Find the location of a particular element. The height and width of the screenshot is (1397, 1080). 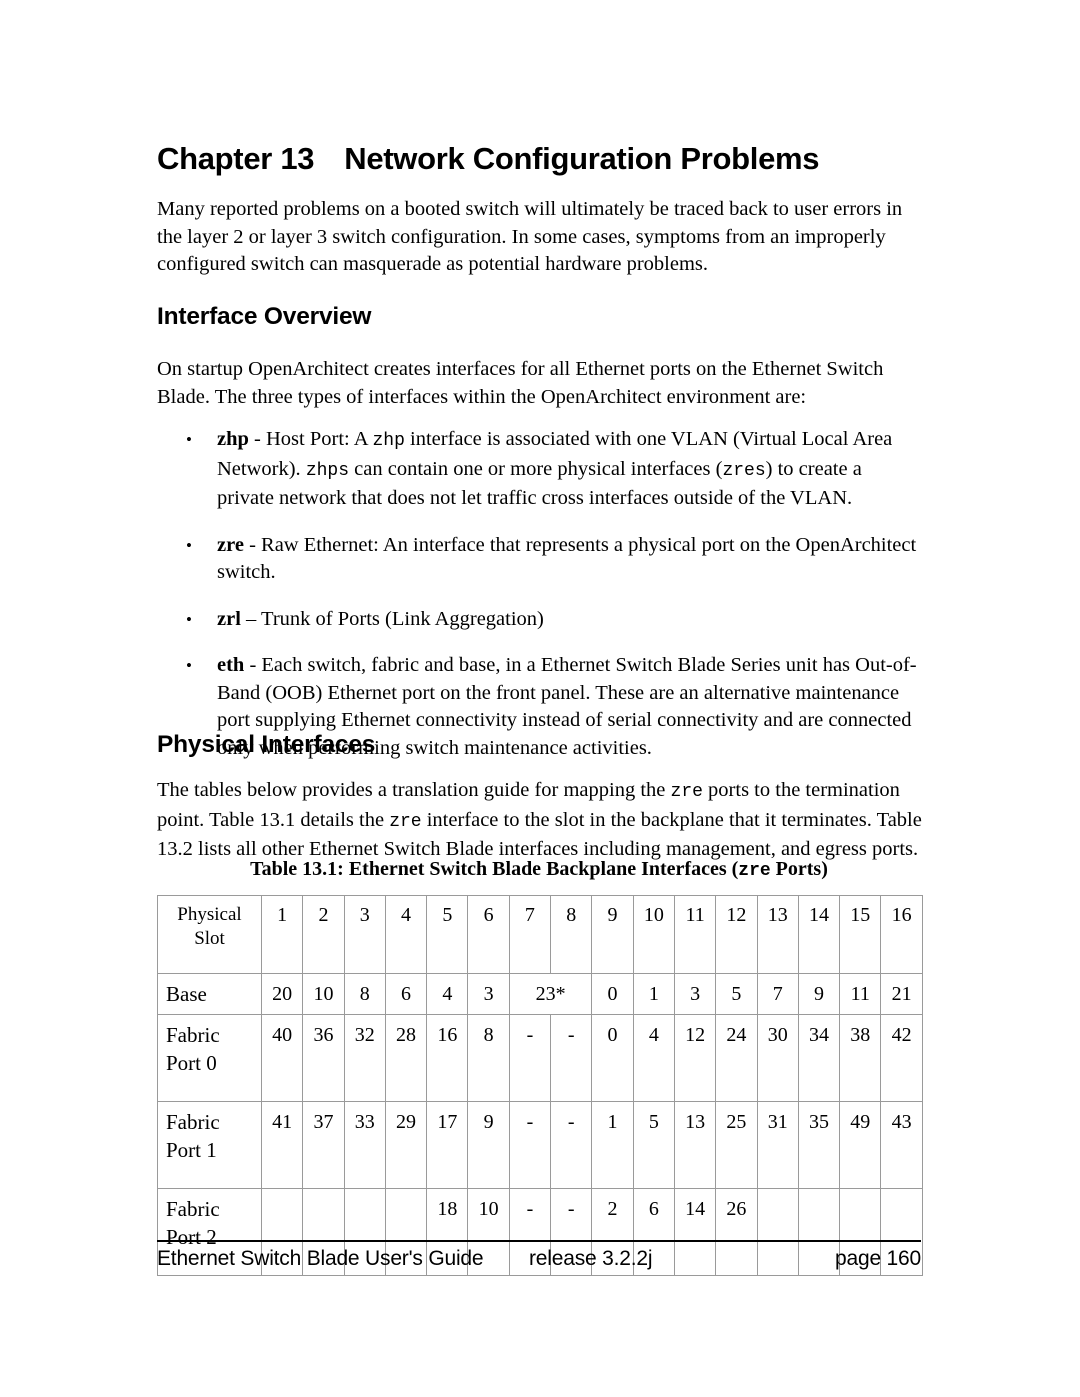

row-label: Base is located at coordinates (209, 994).